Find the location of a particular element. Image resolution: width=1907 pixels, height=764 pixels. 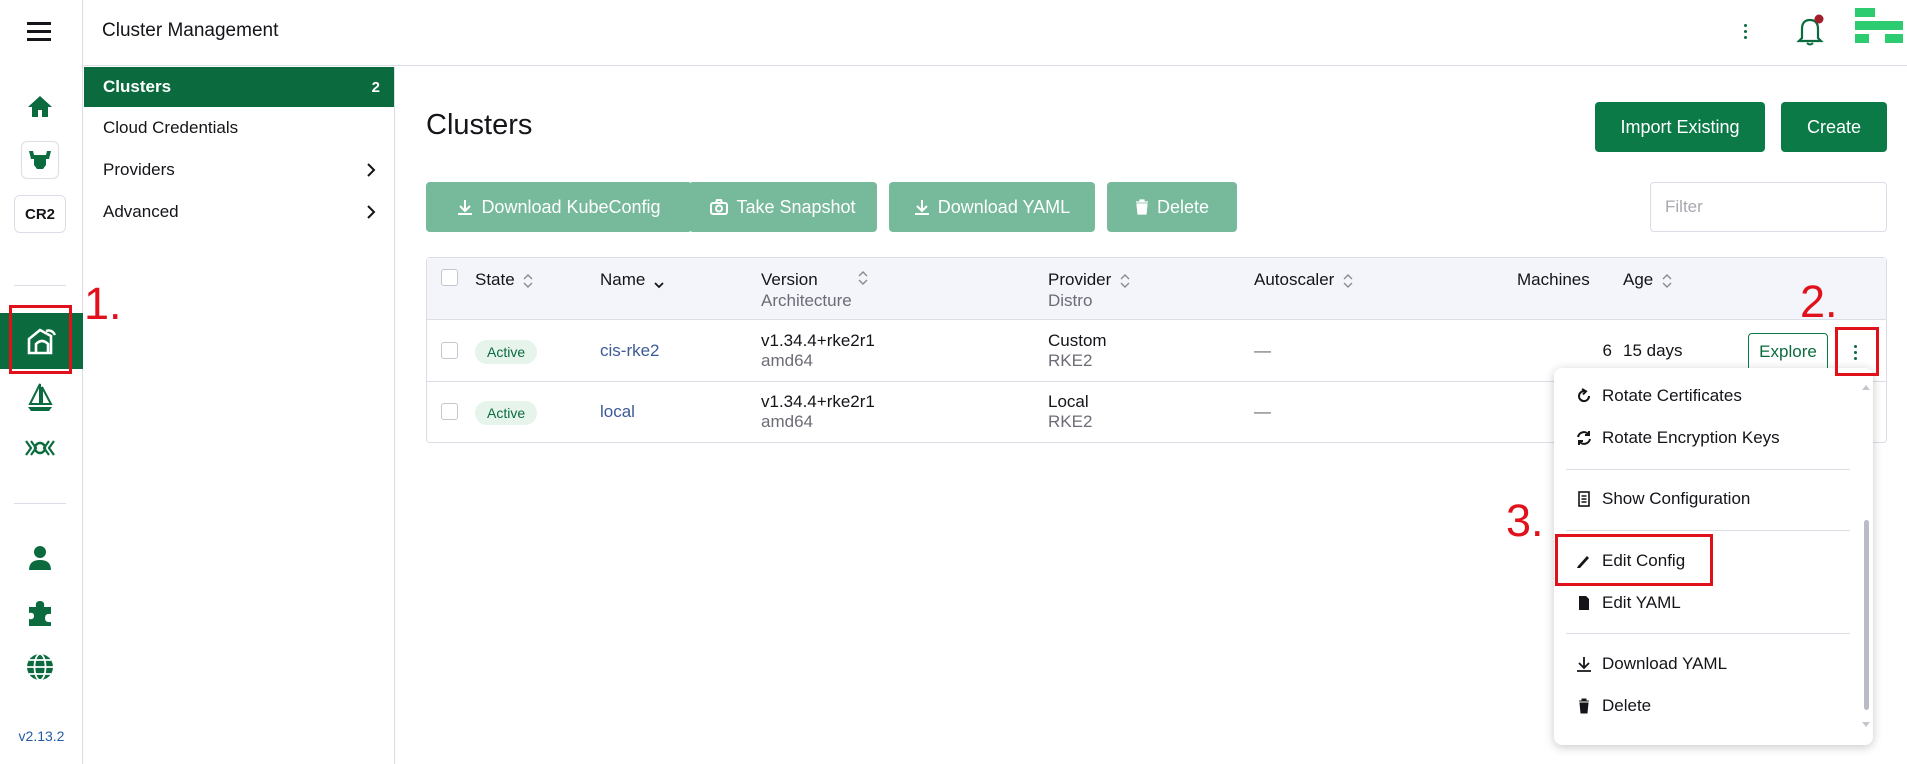

menu-item-delete: Delete is located at coordinates (1613, 706).